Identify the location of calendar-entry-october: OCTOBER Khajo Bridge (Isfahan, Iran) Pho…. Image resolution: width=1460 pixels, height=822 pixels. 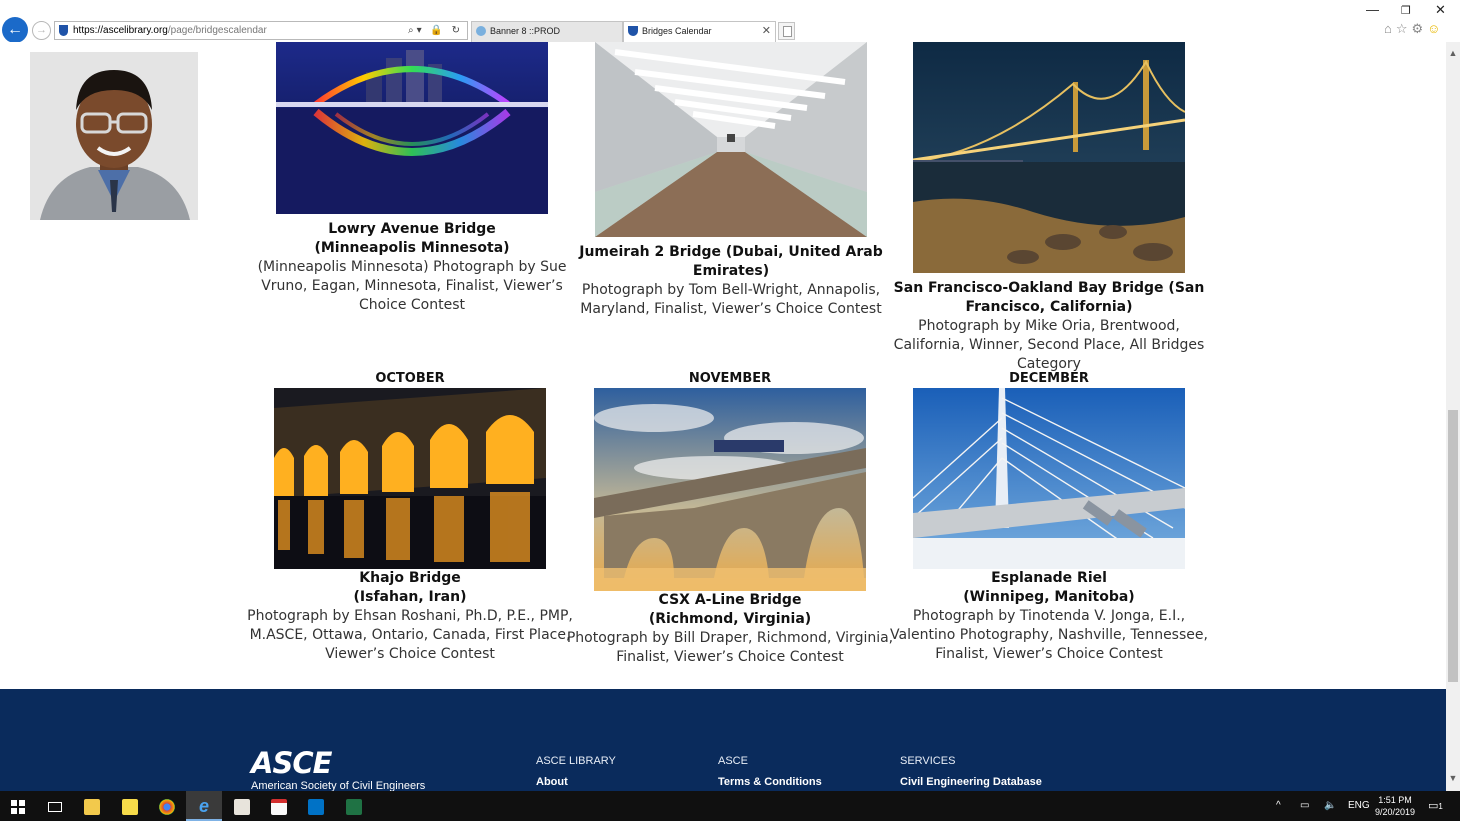
(410, 517).